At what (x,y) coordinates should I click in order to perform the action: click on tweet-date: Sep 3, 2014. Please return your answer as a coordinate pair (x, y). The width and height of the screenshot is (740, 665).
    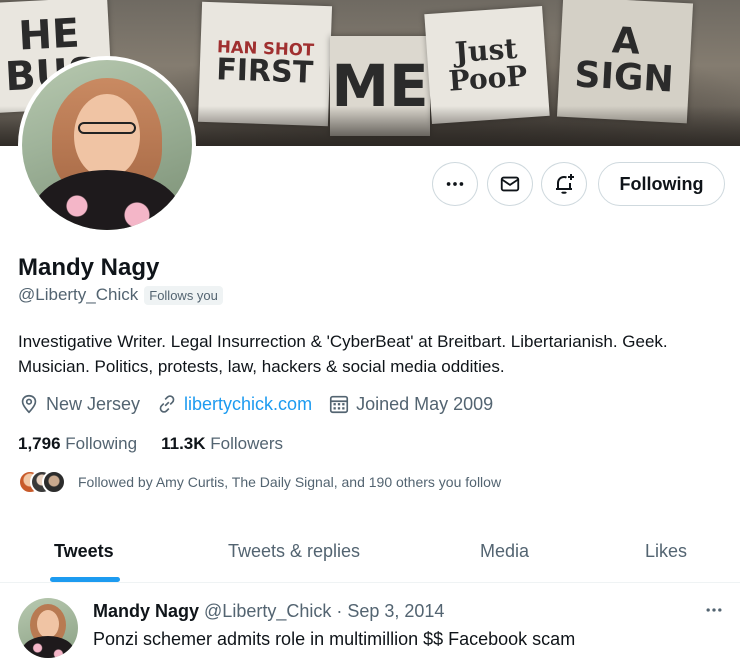
    Looking at the image, I should click on (395, 611).